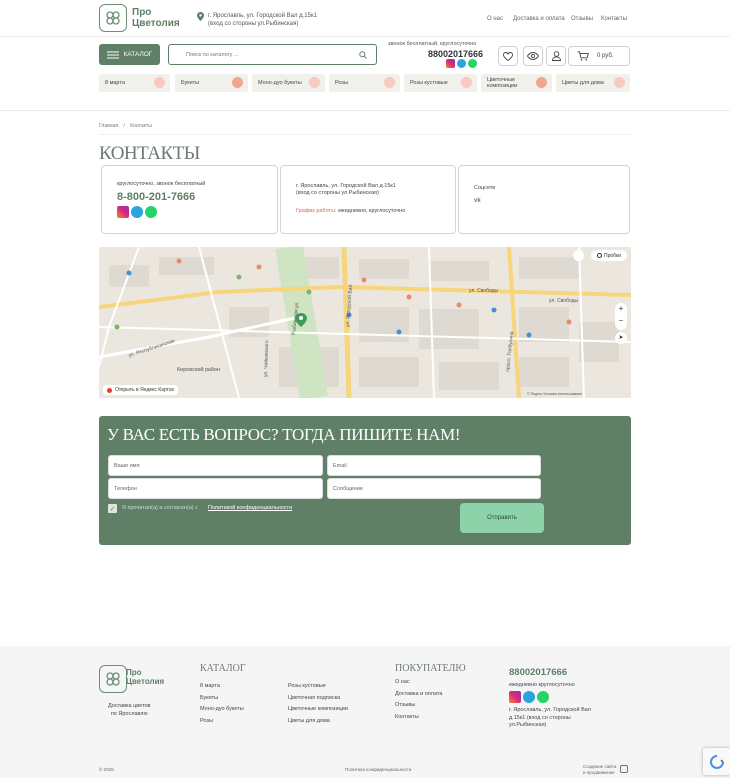 The image size is (730, 778). I want to click on user-icon, so click(556, 56).